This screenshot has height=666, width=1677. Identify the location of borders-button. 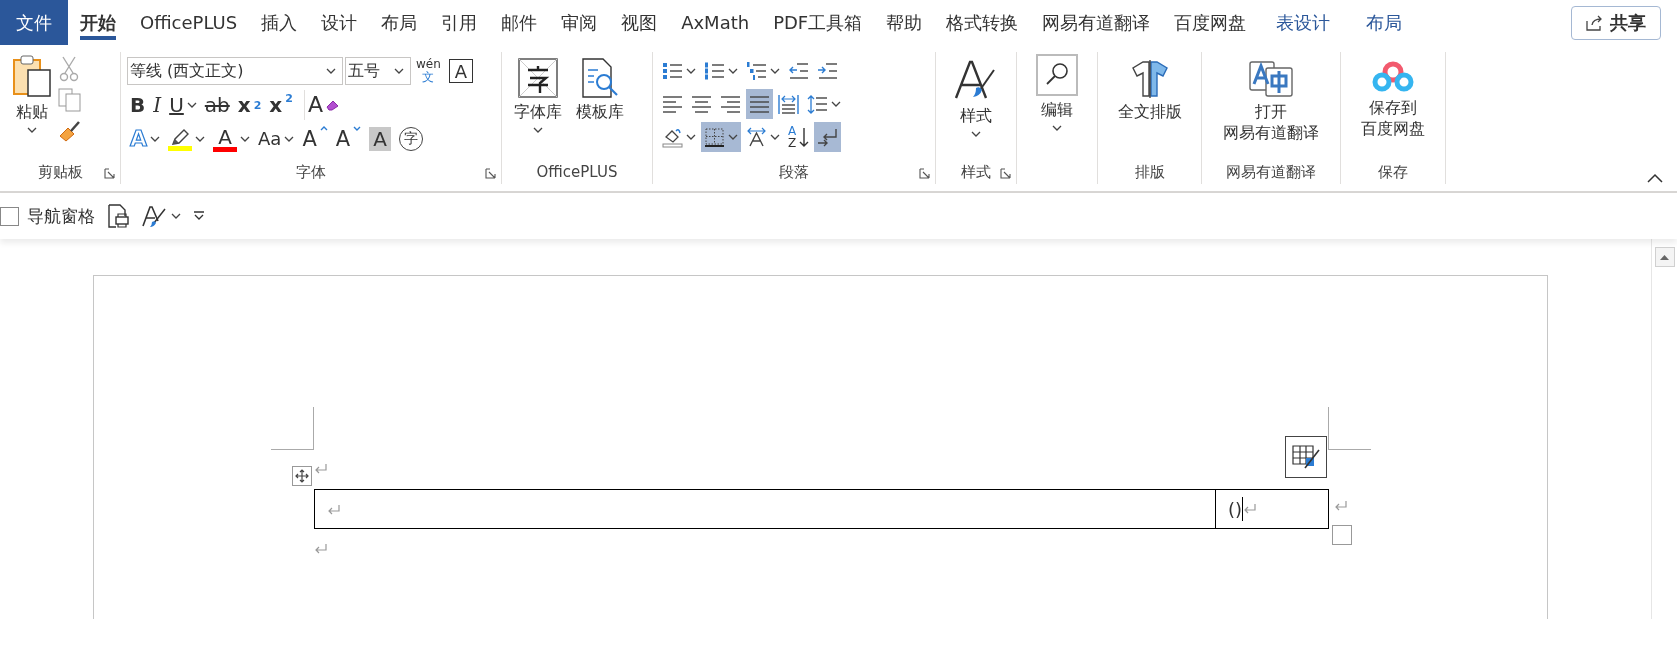
(721, 137).